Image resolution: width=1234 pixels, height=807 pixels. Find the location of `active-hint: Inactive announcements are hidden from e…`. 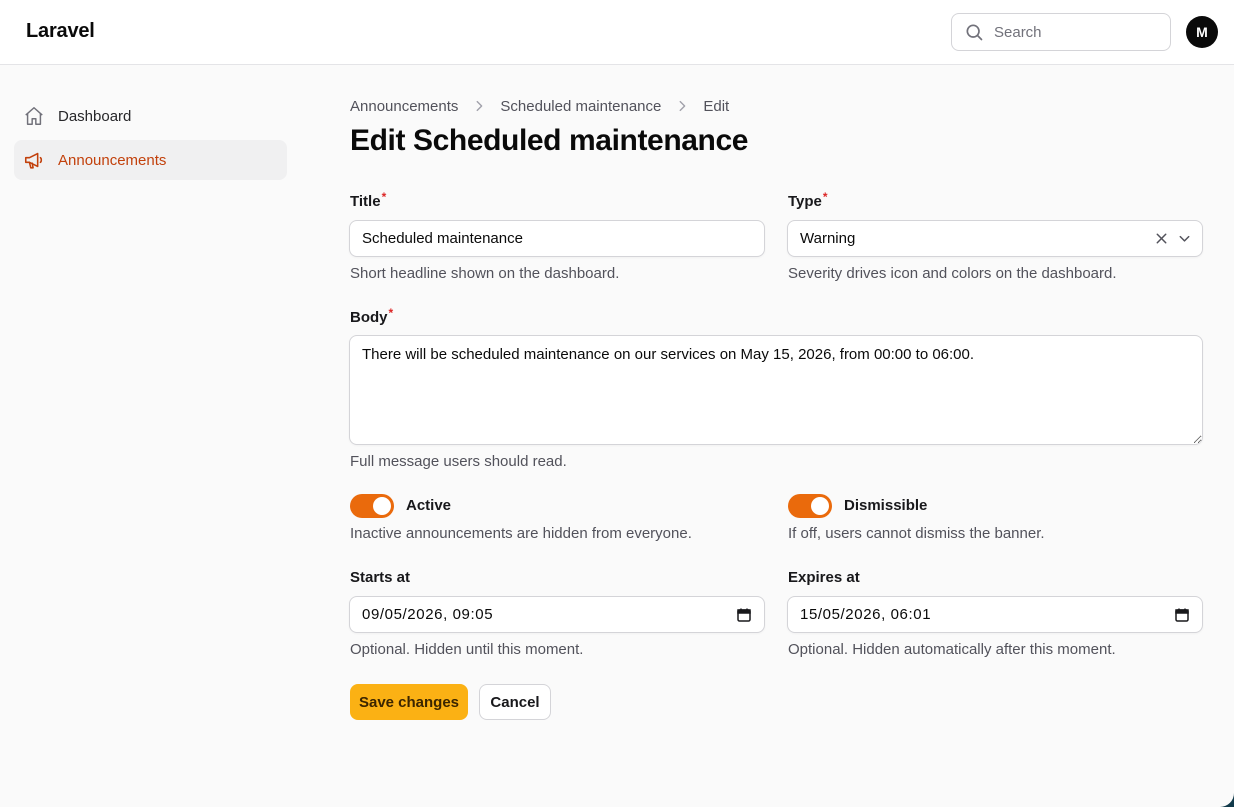

active-hint: Inactive announcements are hidden from e… is located at coordinates (521, 533).